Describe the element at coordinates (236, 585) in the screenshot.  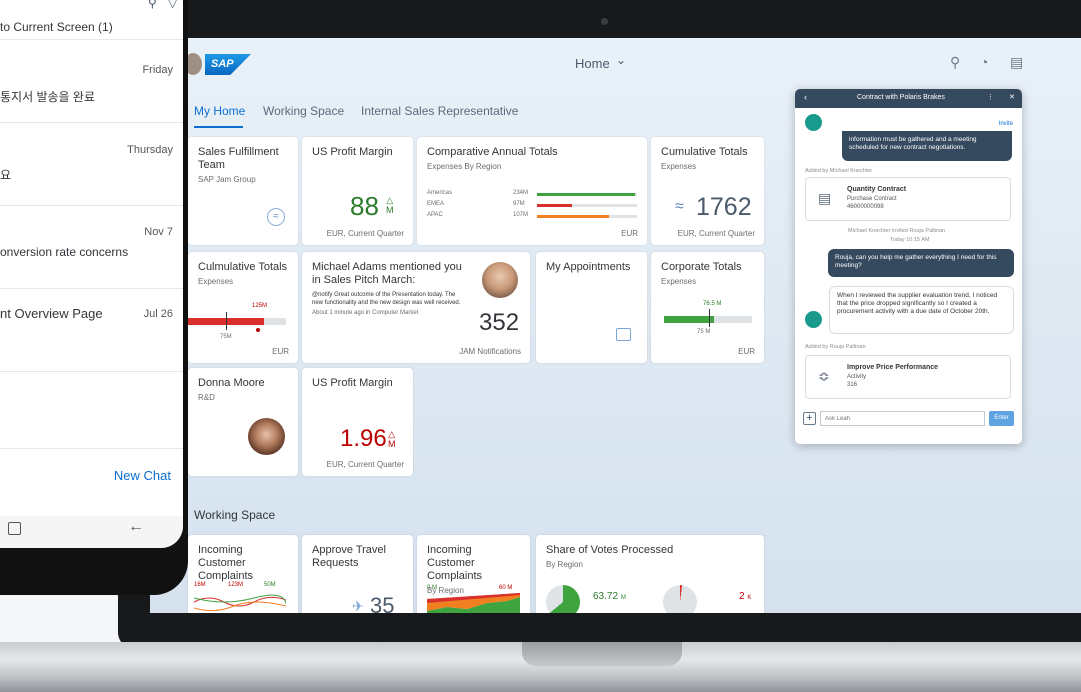
I see `series-label: 123M` at that location.